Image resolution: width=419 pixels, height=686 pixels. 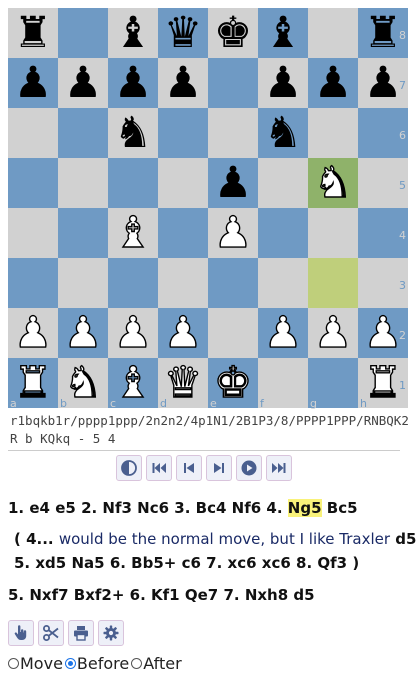 What do you see at coordinates (183, 33) in the screenshot?
I see `black-queen-icon: ♛` at bounding box center [183, 33].